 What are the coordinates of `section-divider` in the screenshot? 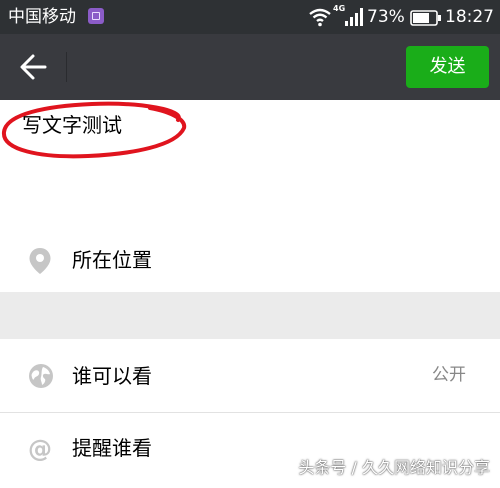 It's located at (250, 315).